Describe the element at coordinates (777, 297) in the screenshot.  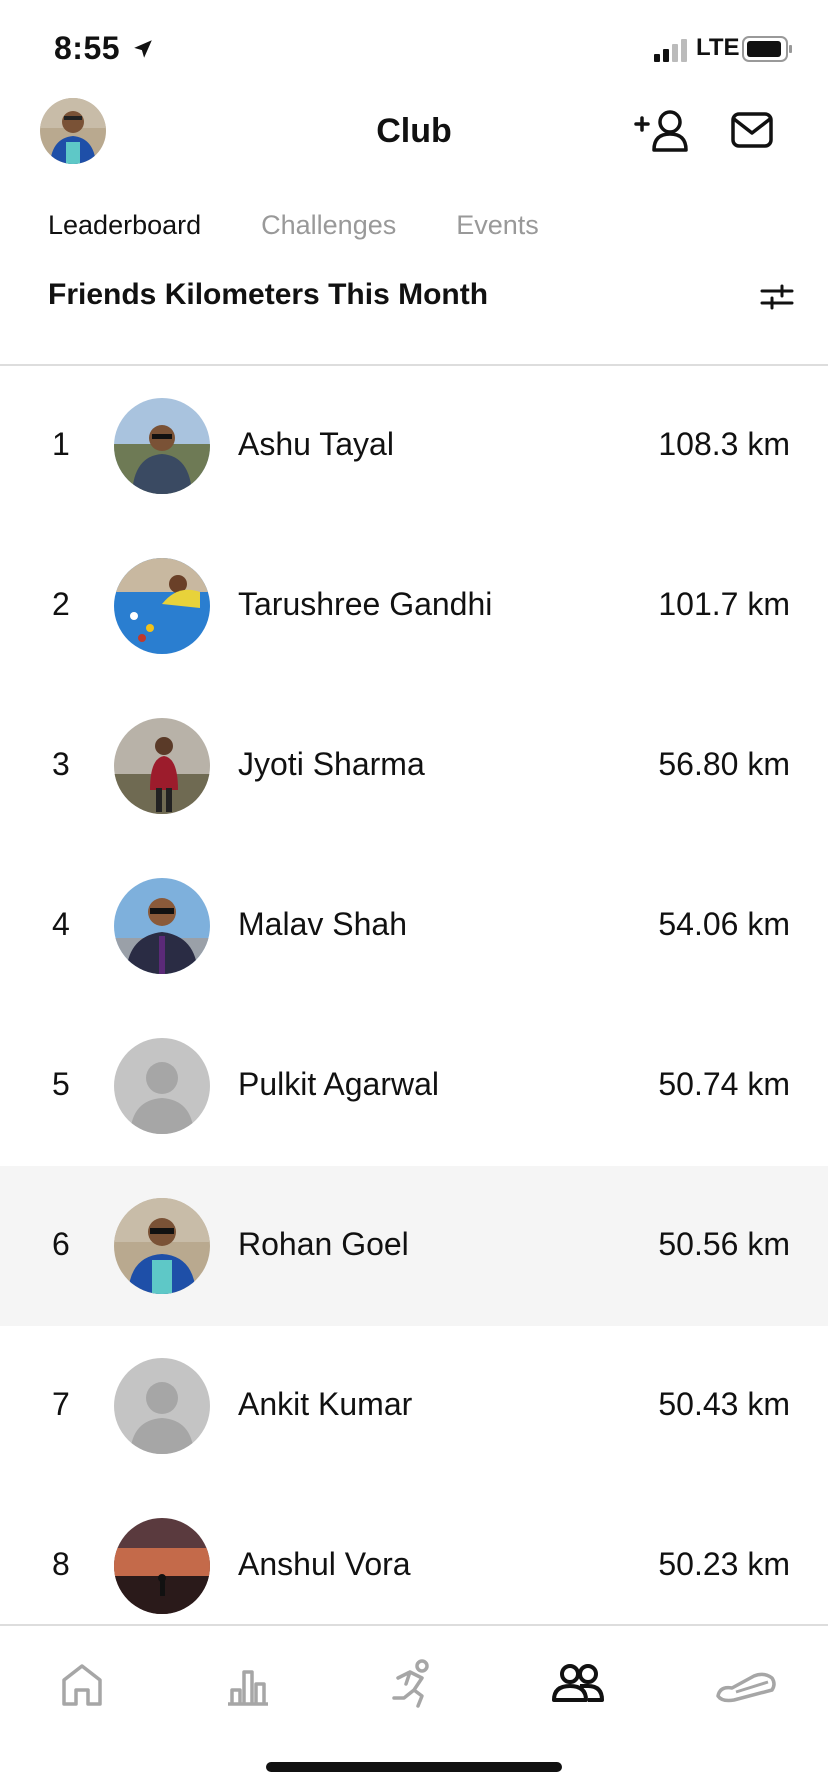
I see `filter-icon` at that location.